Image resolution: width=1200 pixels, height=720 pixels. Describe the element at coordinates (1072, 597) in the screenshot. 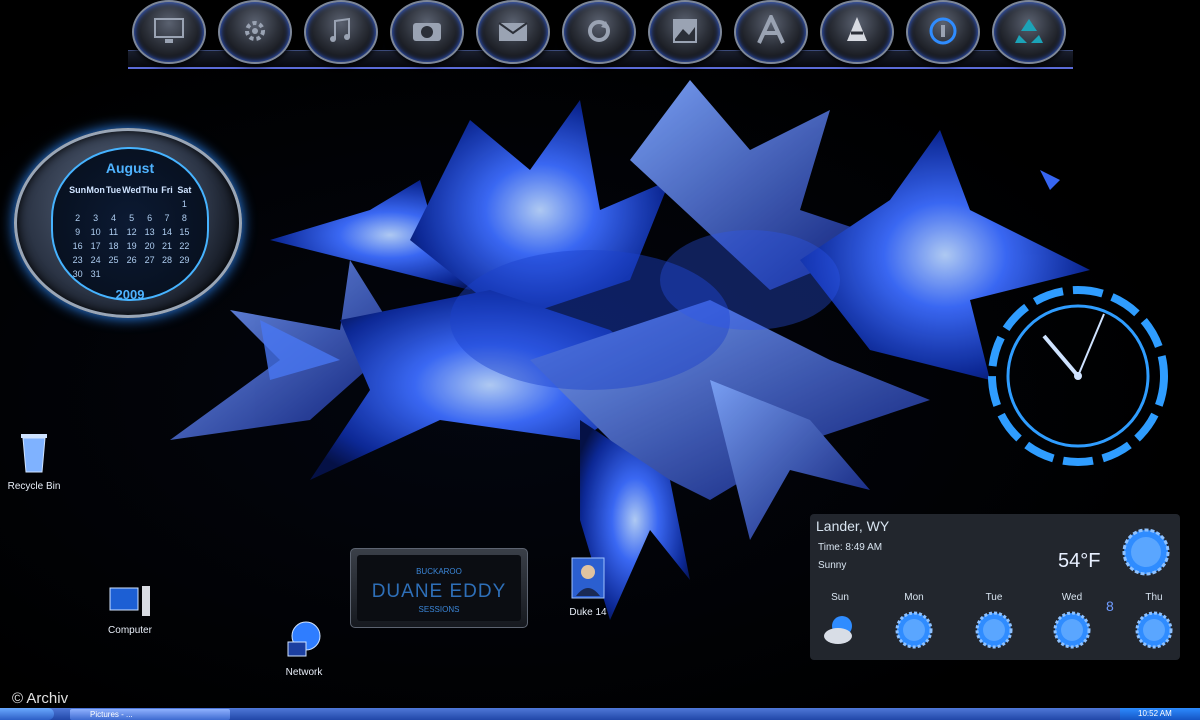

I see `forecast-day-label: Wed` at that location.